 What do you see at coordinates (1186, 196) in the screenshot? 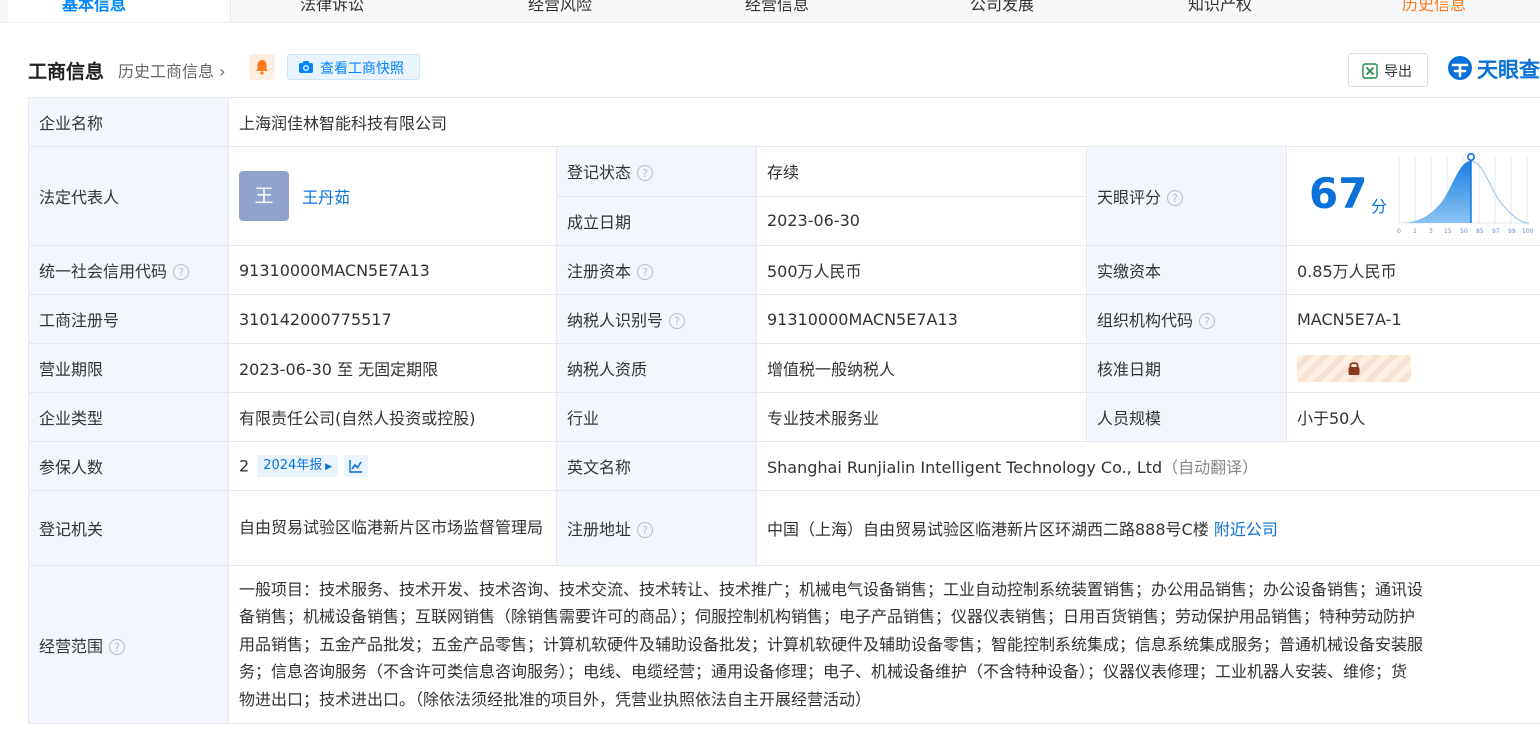
I see `score-label-cell: 天眼评分?` at bounding box center [1186, 196].